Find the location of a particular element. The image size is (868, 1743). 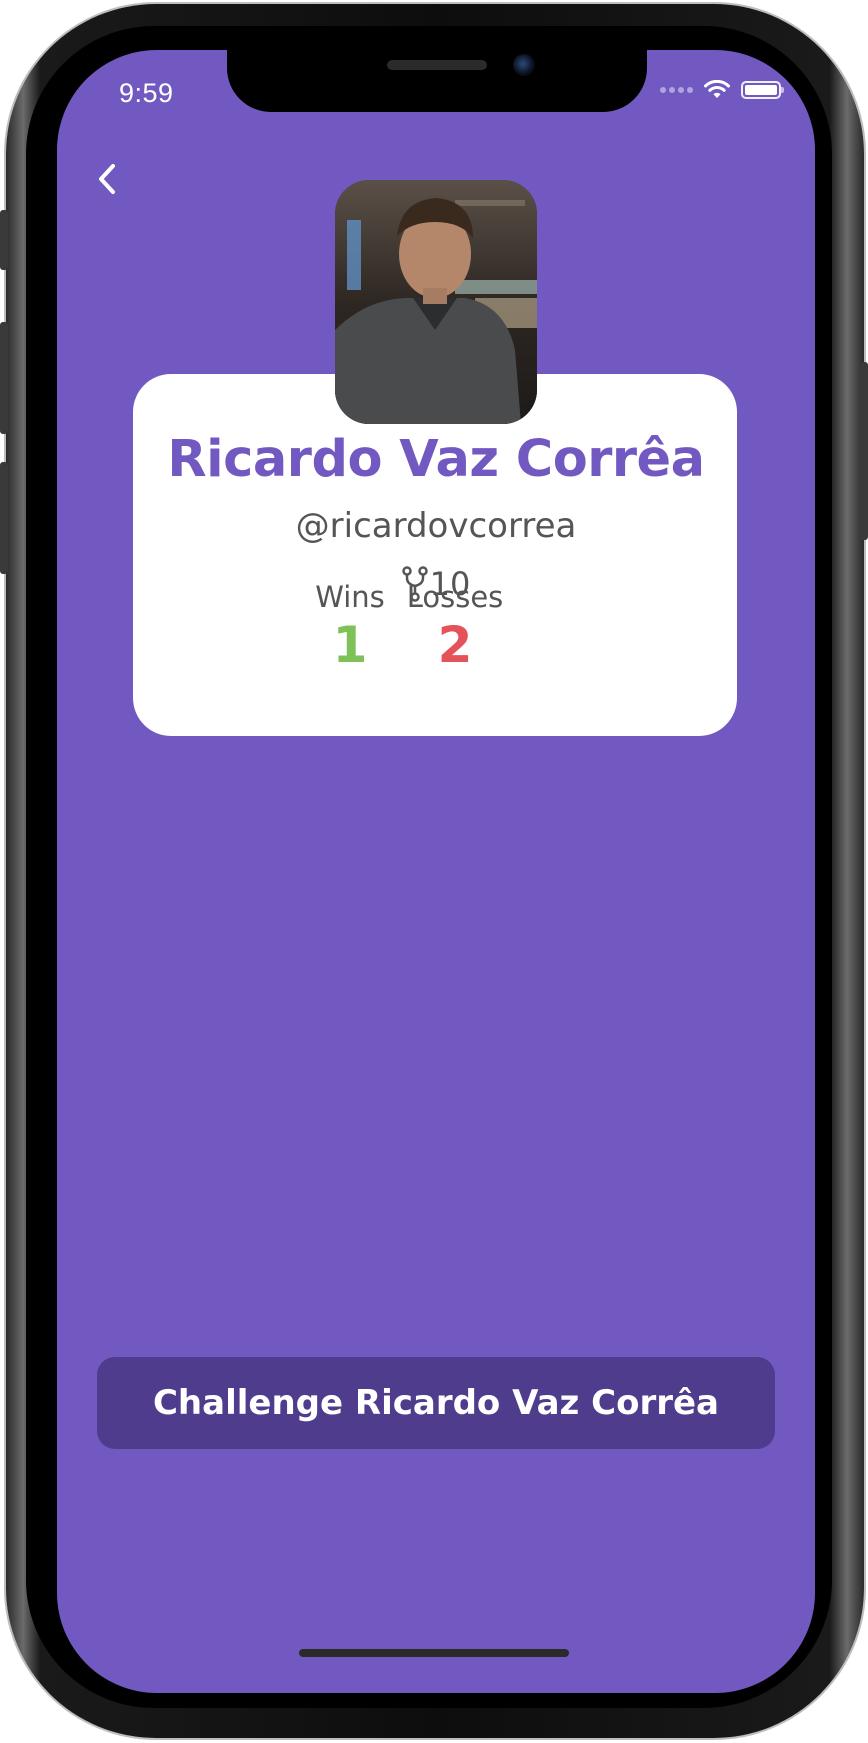

power-button is located at coordinates (864, 451).